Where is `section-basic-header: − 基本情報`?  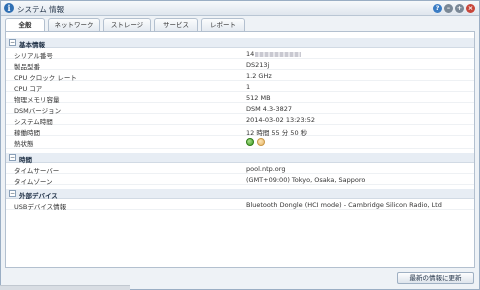 section-basic-header: − 基本情報 is located at coordinates (240, 43).